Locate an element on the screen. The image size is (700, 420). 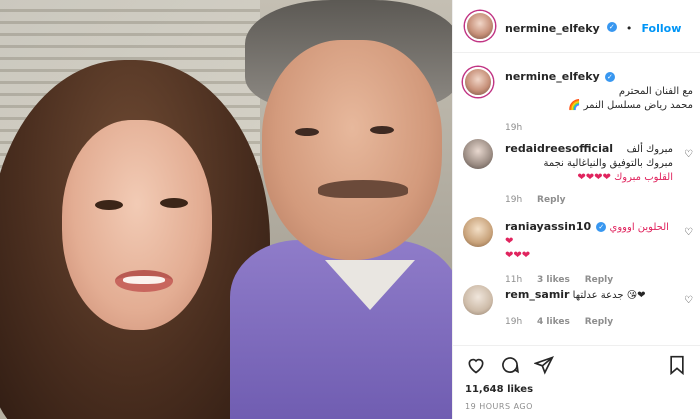
post-header: nermine_elfeky ✓ • Follow is located at coordinates (576, 26).